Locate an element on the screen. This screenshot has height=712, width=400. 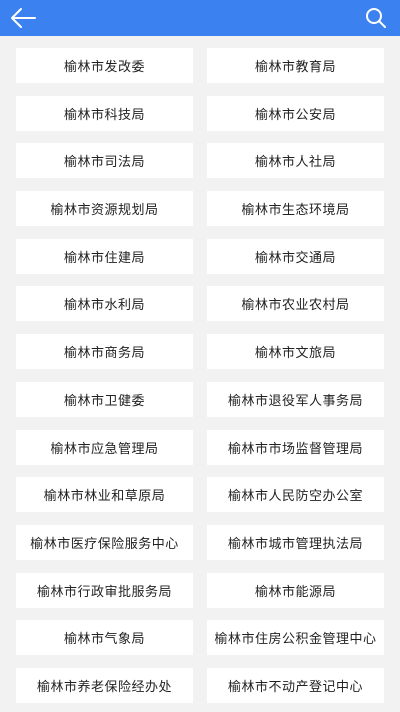
department-button: 榆林市医疗保险服务中心 is located at coordinates (104, 542).